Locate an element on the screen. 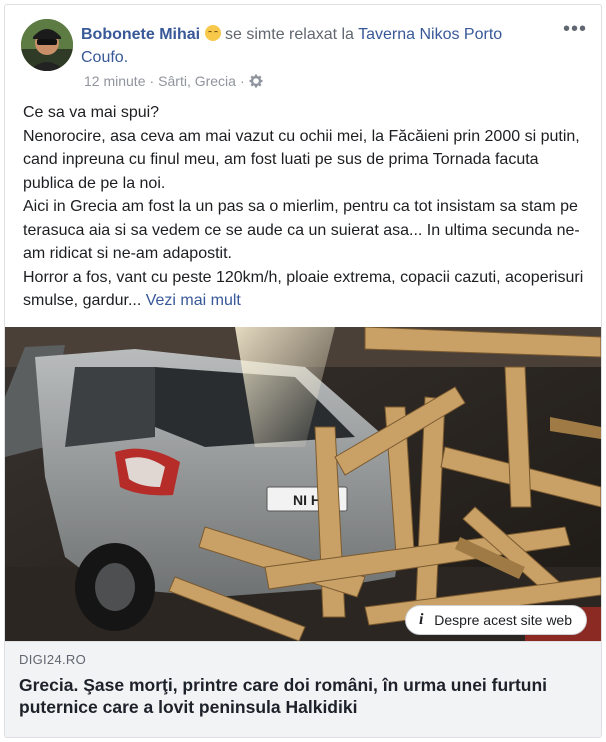 This screenshot has height=742, width=606. info-icon: i is located at coordinates (421, 619).